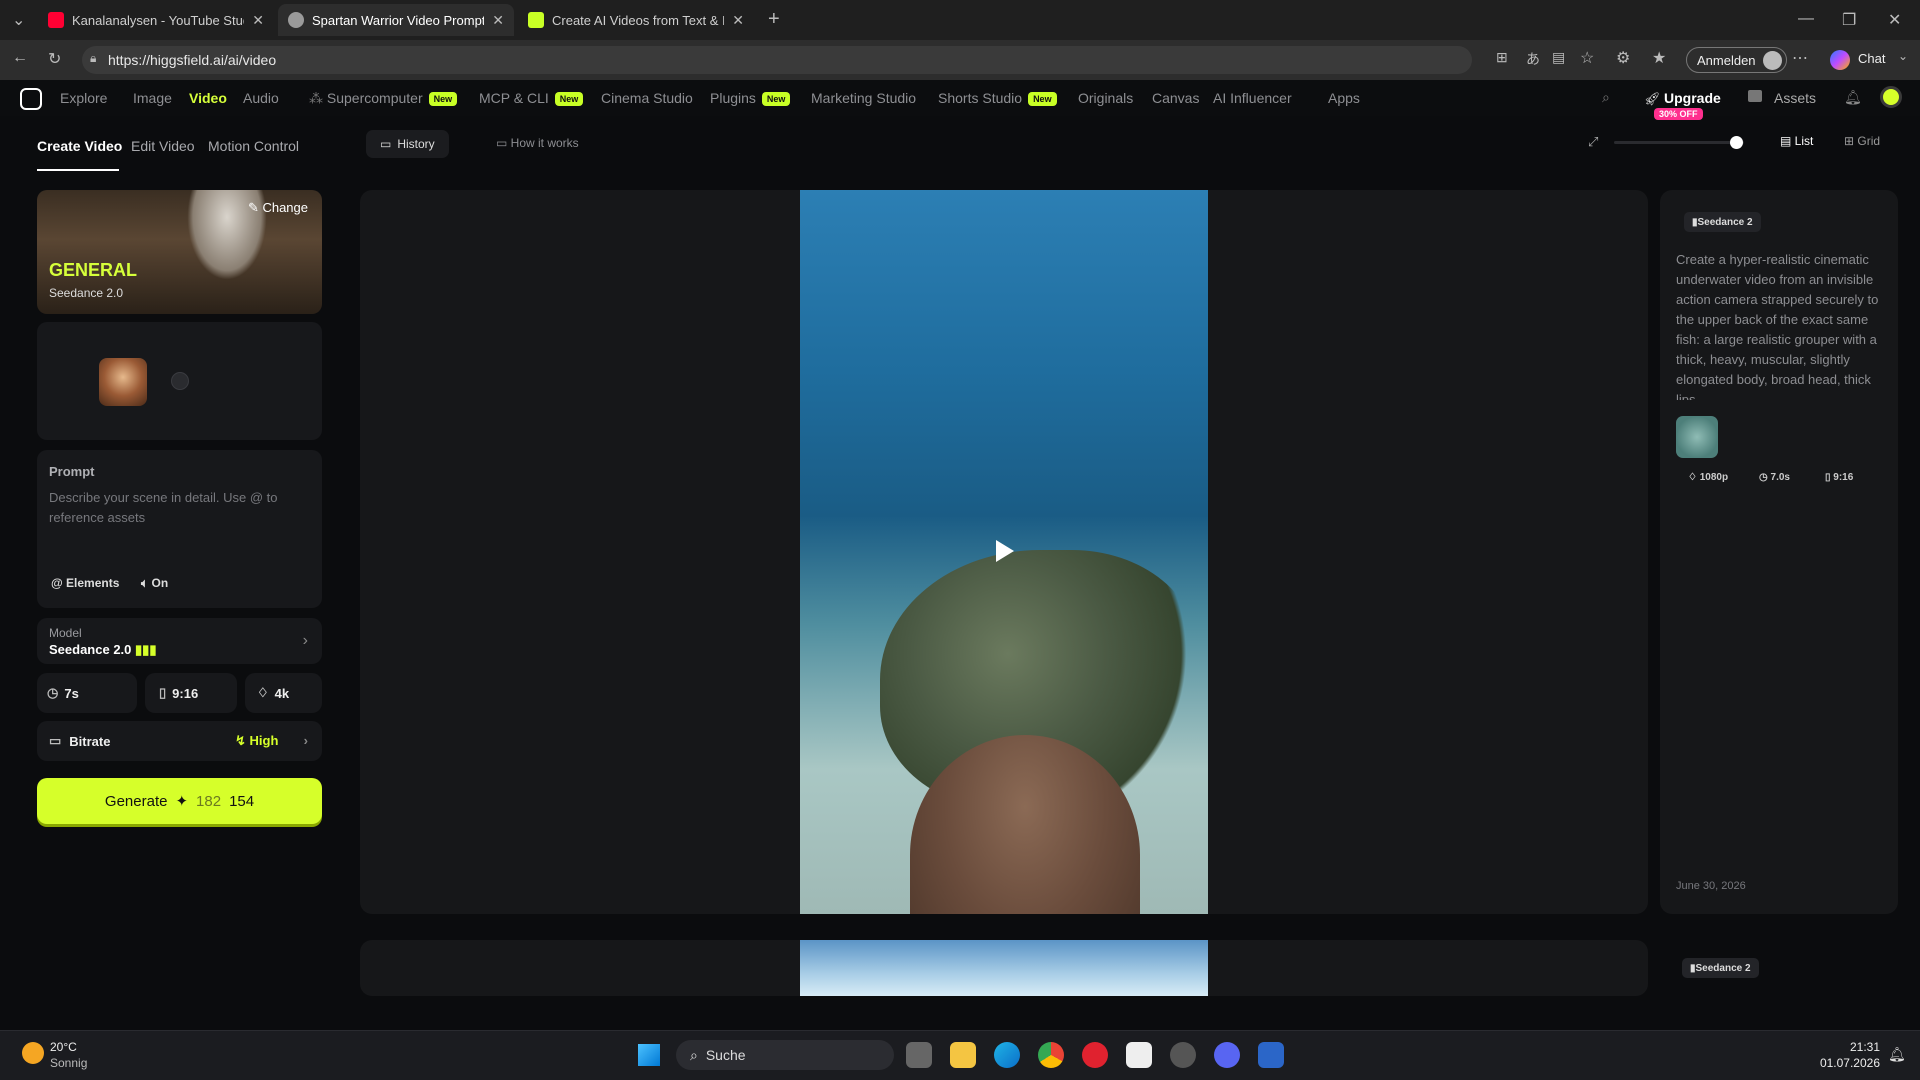 The height and width of the screenshot is (1080, 1920). What do you see at coordinates (1593, 142) in the screenshot?
I see `expand-icon: ⤢` at bounding box center [1593, 142].